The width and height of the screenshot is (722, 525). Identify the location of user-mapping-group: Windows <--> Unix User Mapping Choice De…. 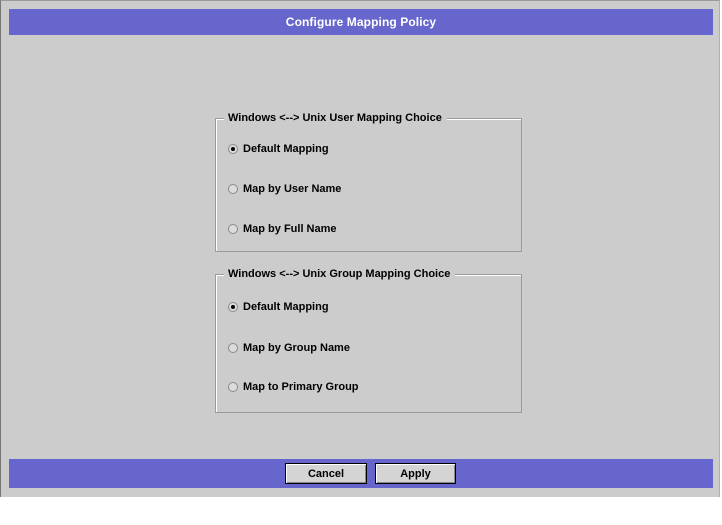
(368, 181).